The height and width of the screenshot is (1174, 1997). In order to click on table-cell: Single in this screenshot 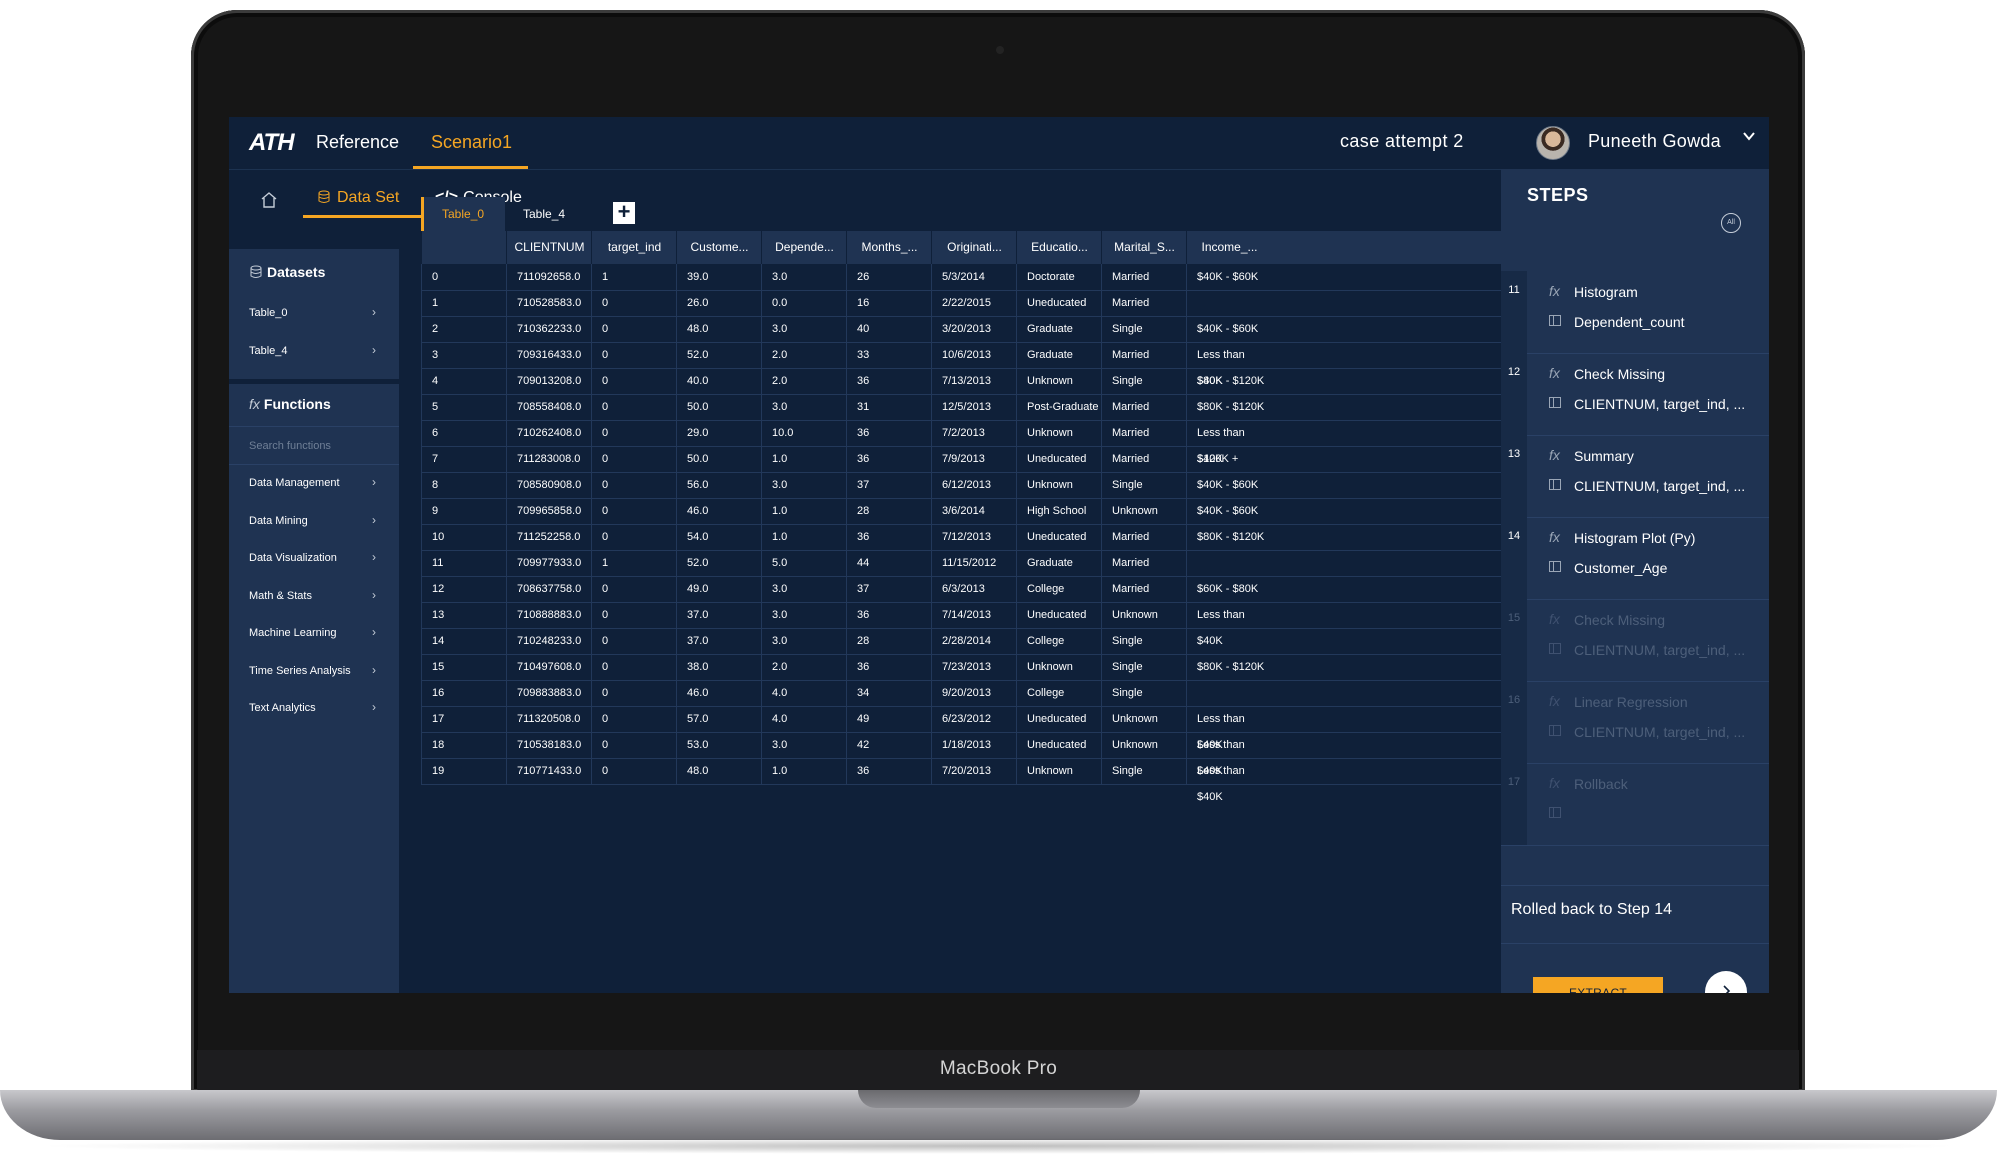, I will do `click(1143, 329)`.